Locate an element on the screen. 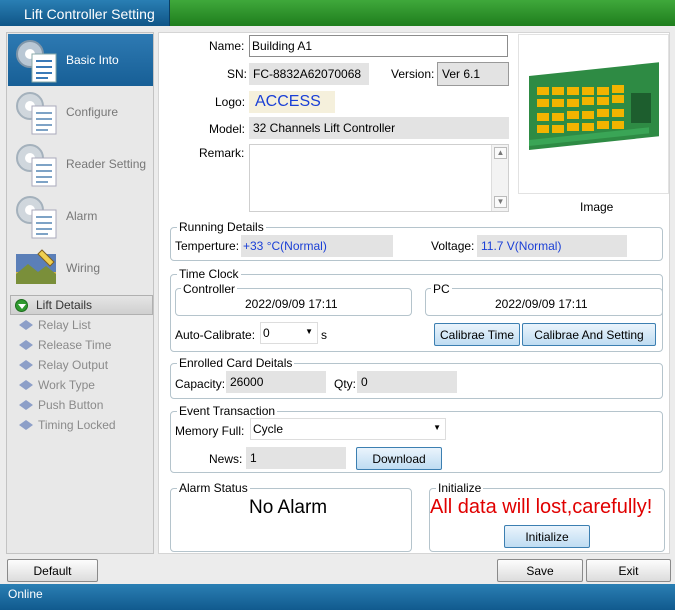  window-title: Lift Controller Setting is located at coordinates (85, 13).